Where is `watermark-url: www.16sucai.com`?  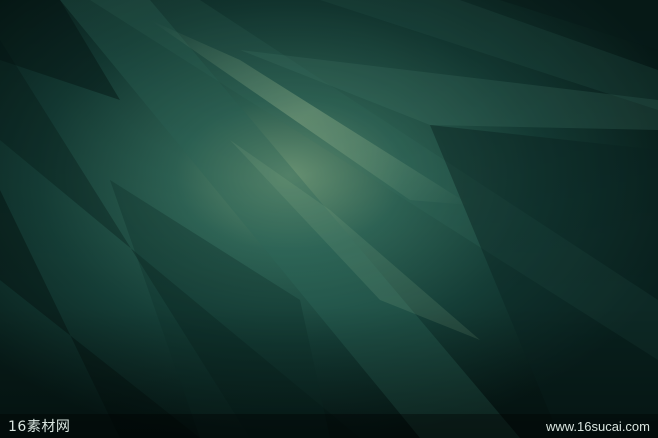
watermark-url: www.16sucai.com is located at coordinates (597, 426).